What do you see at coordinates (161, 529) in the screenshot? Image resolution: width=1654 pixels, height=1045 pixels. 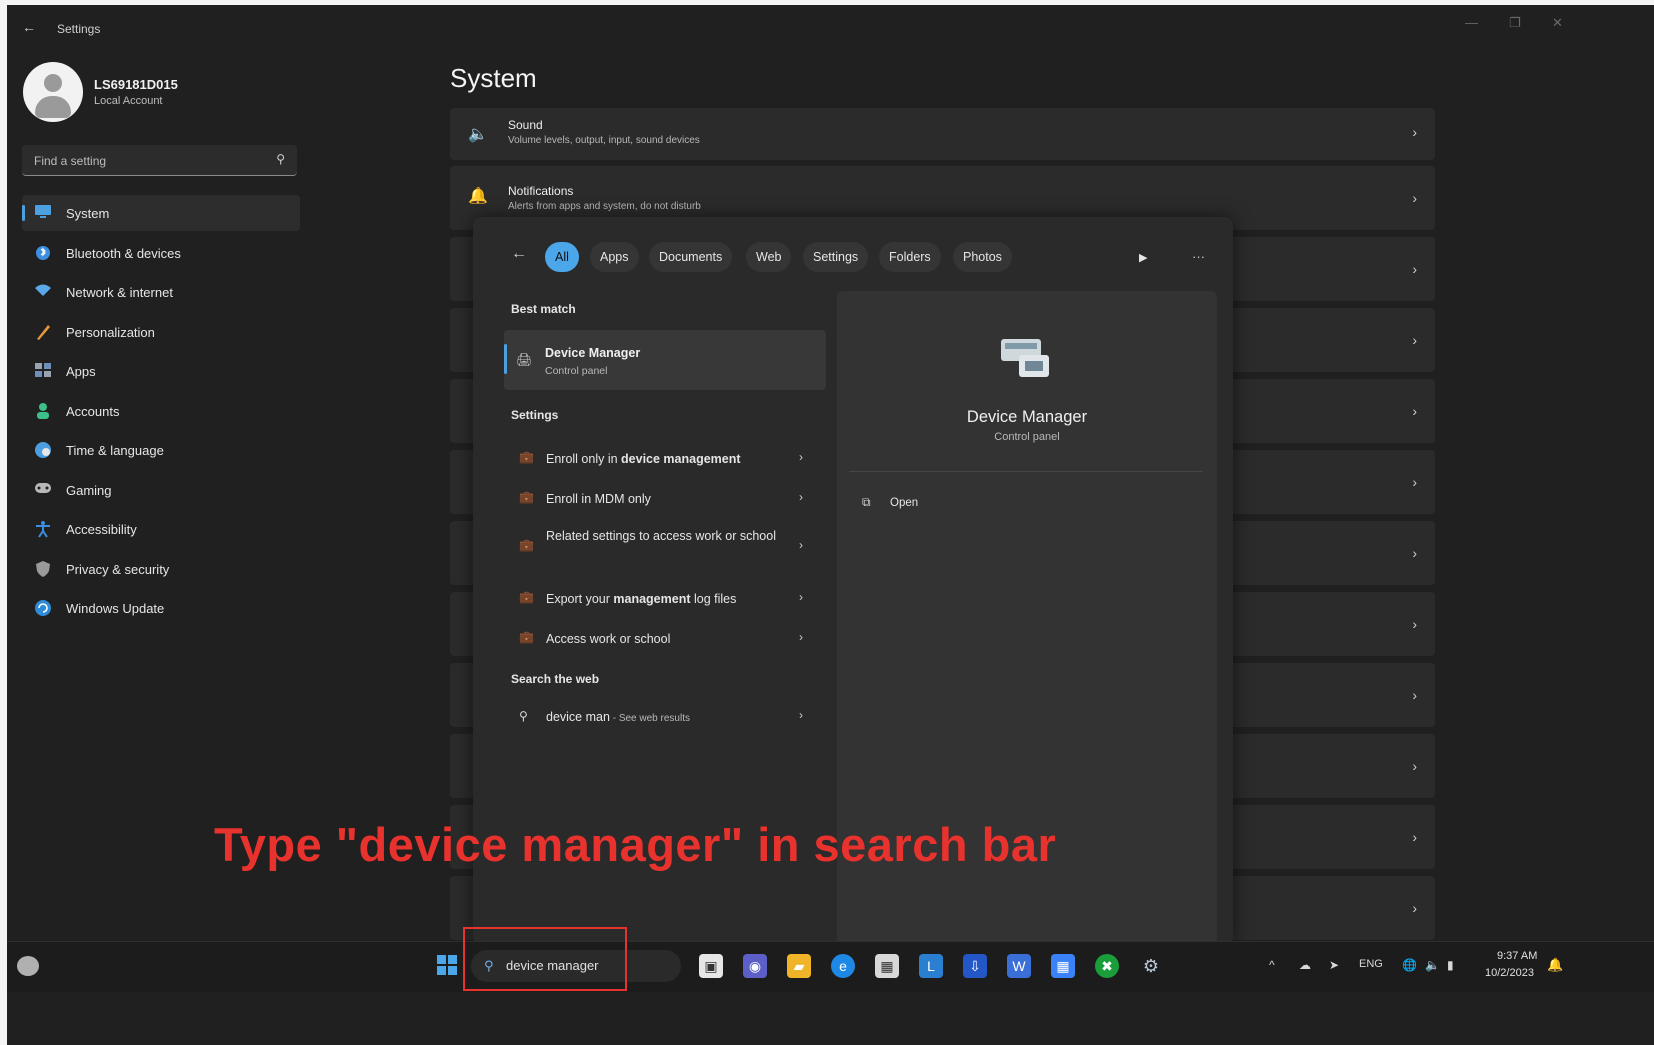 I see `sidebar-item-accessibility: Accessibility` at bounding box center [161, 529].